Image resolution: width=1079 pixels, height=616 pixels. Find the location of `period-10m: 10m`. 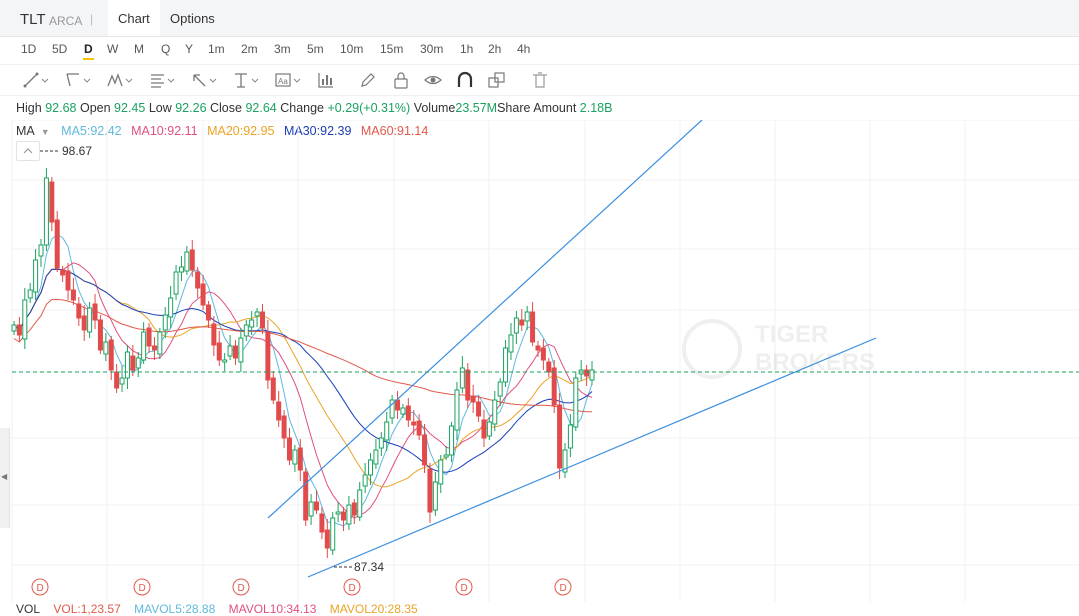

period-10m: 10m is located at coordinates (351, 49).